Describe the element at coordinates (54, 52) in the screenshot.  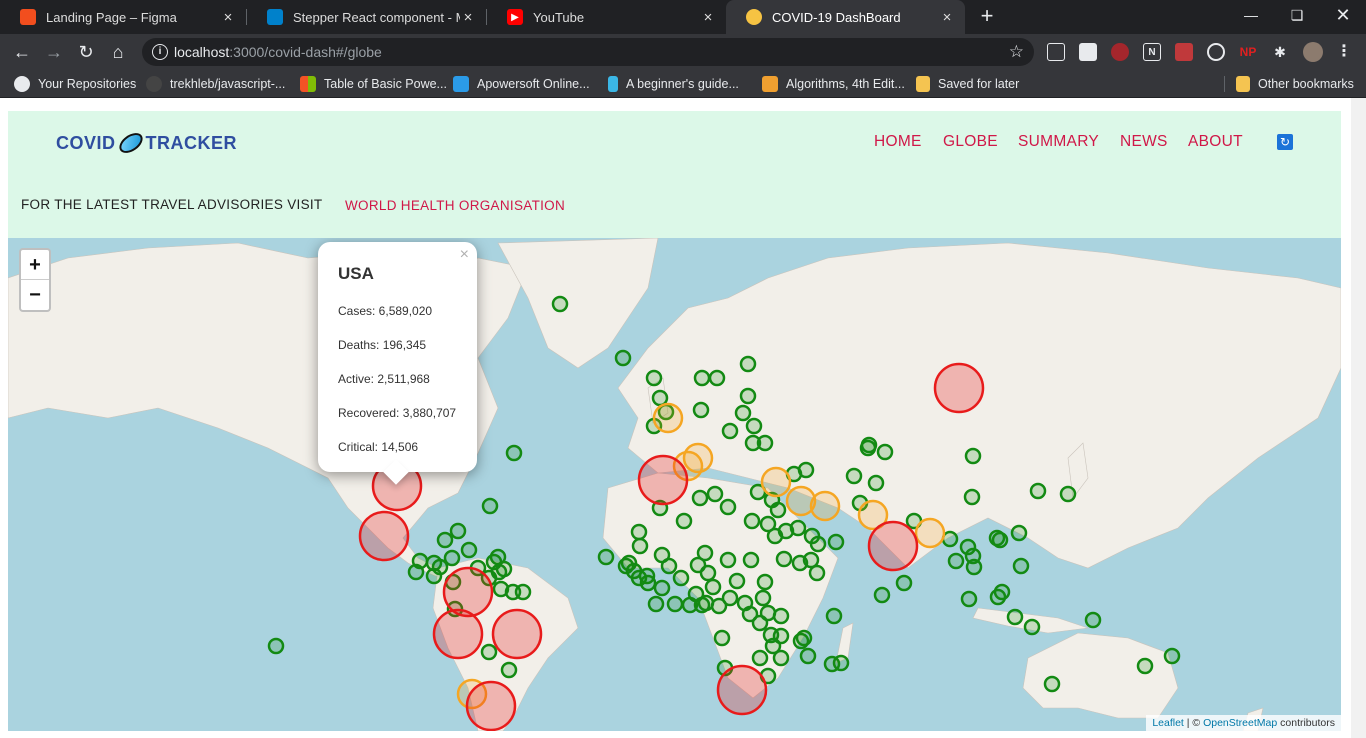
I see `forward-icon: →` at that location.